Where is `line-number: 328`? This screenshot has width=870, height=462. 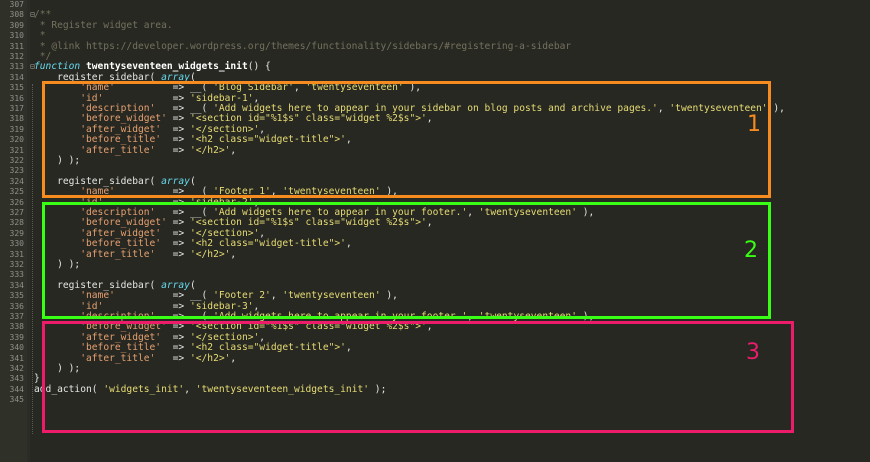
line-number: 328 is located at coordinates (16, 223).